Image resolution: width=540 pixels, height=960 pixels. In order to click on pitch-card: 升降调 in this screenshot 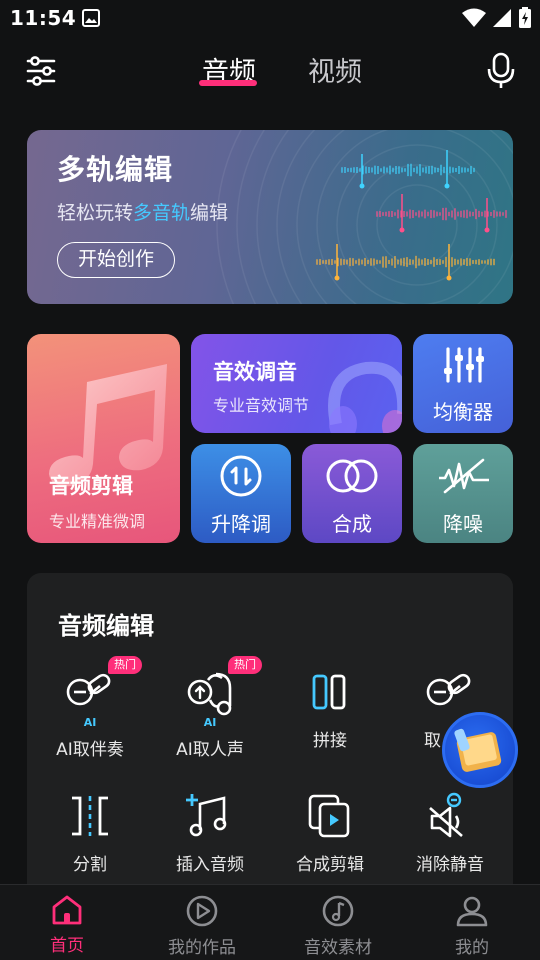, I will do `click(241, 493)`.